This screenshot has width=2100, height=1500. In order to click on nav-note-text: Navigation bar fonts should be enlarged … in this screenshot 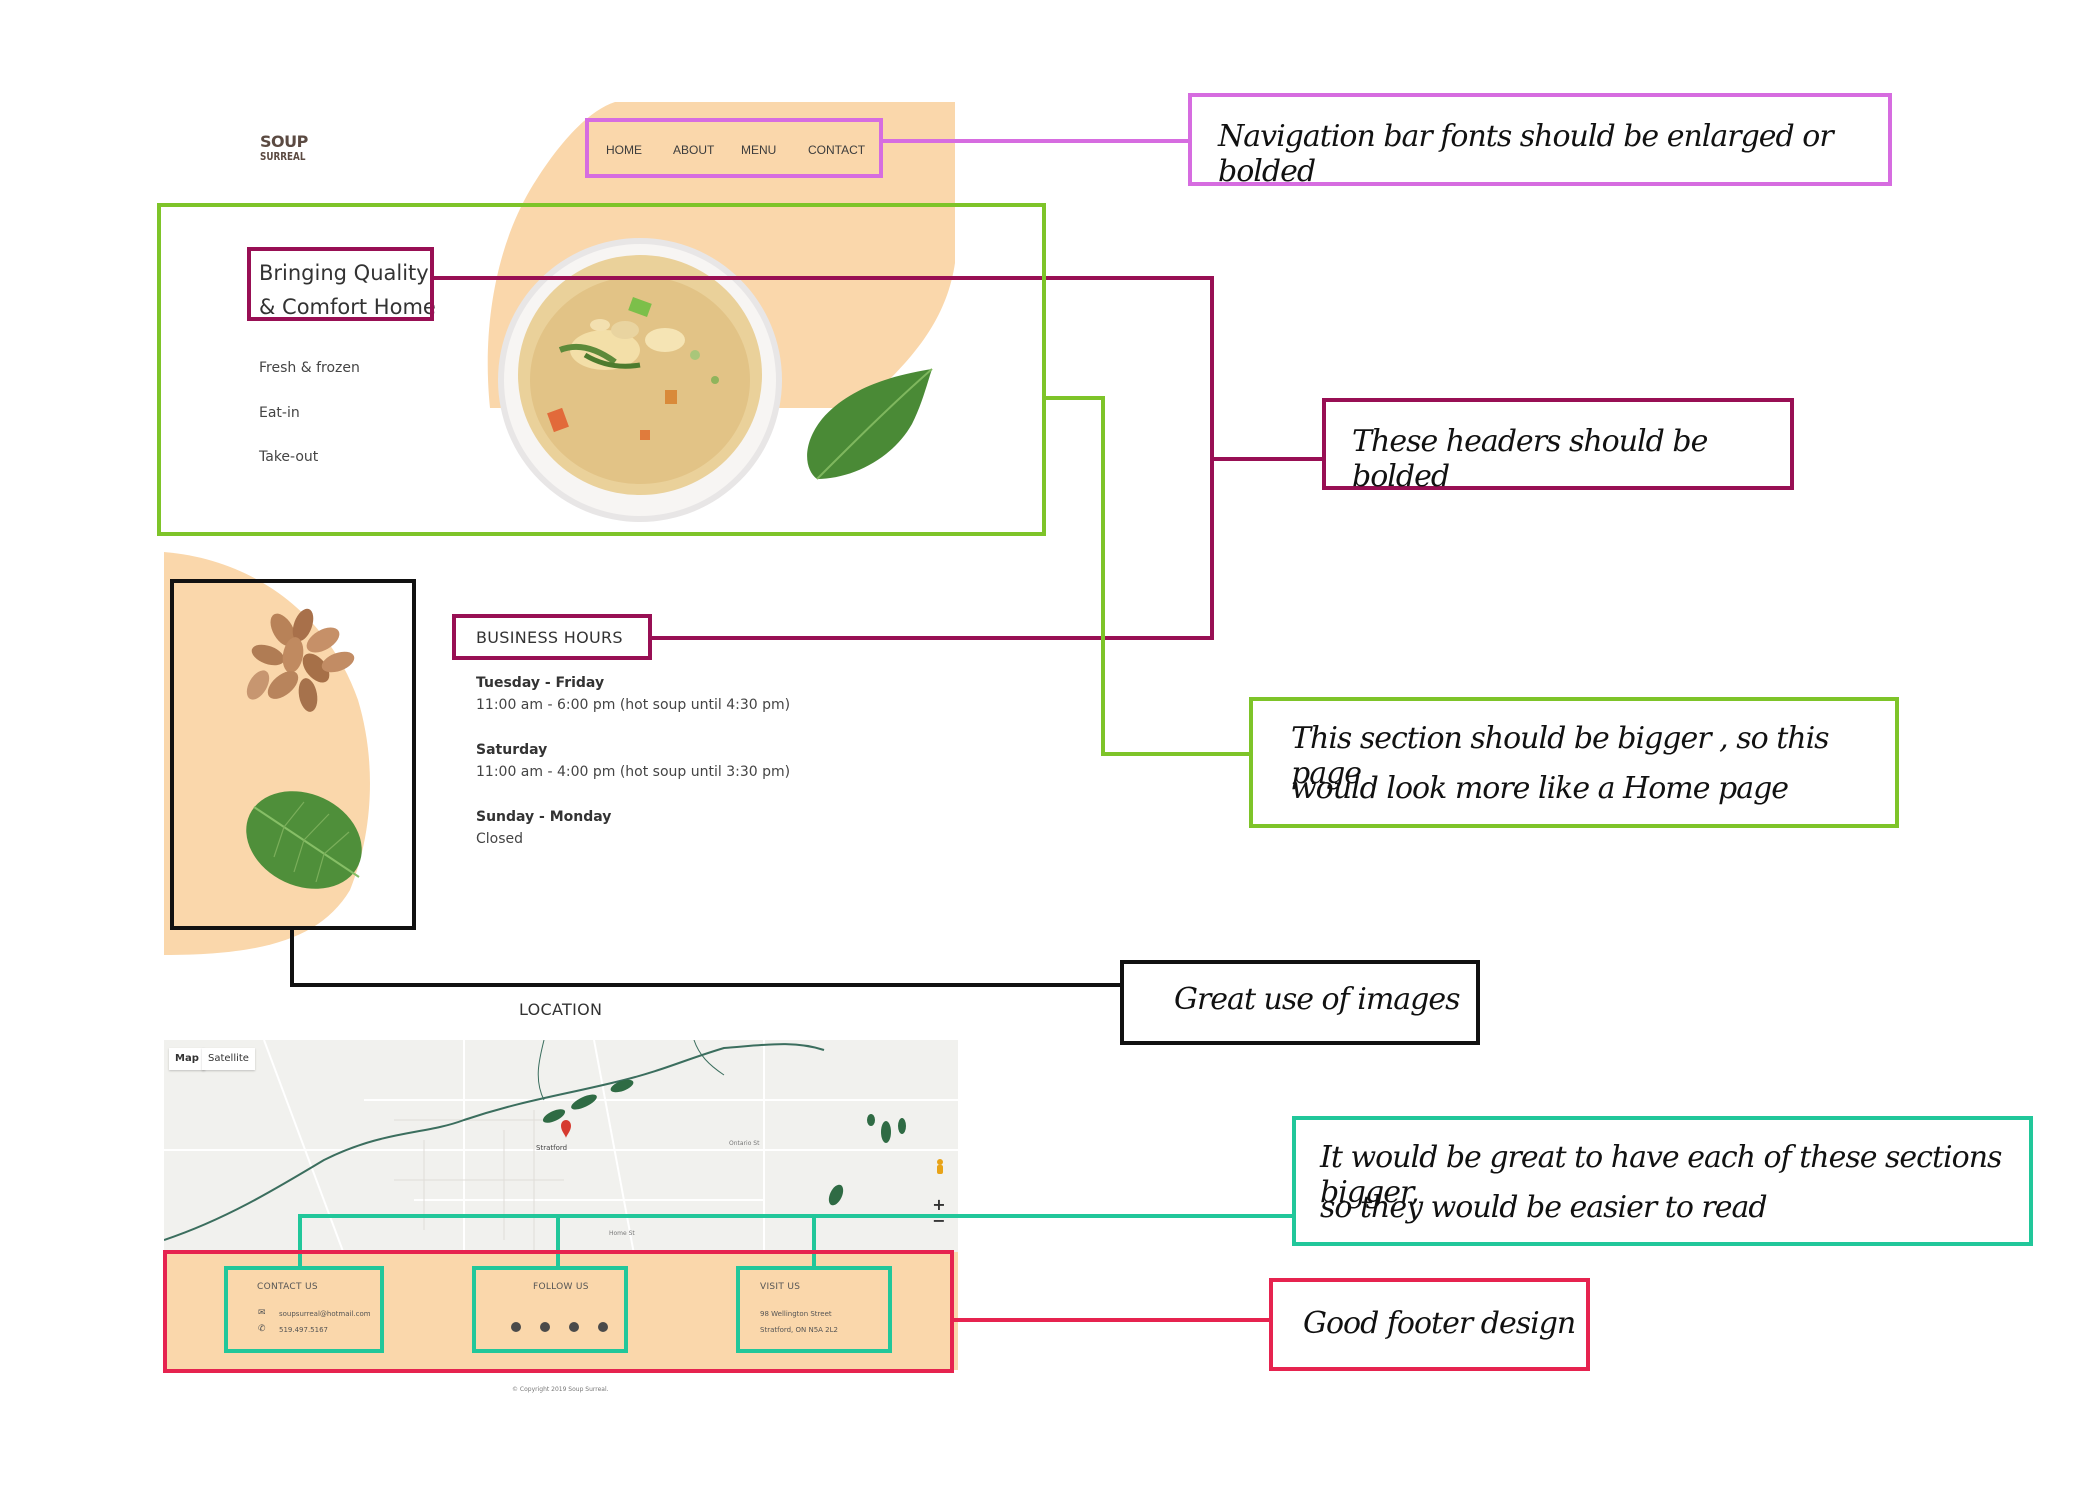, I will do `click(1526, 154)`.